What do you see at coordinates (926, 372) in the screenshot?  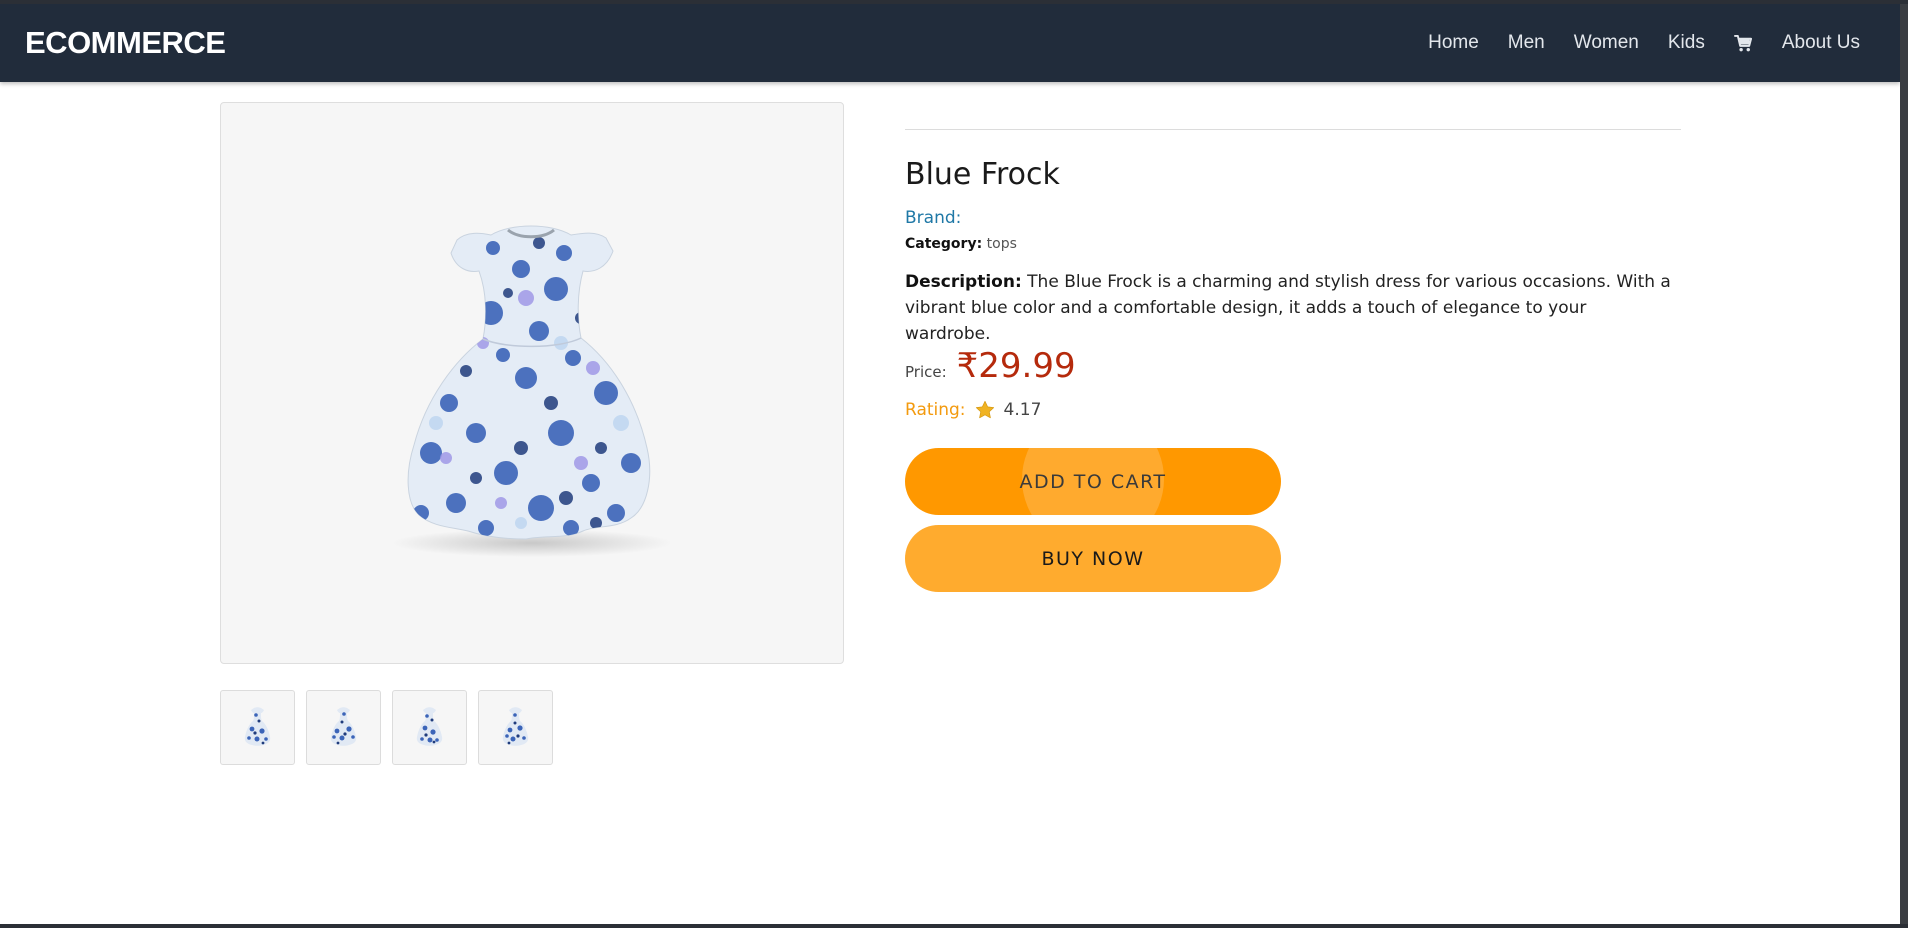 I see `price-label: Price:` at bounding box center [926, 372].